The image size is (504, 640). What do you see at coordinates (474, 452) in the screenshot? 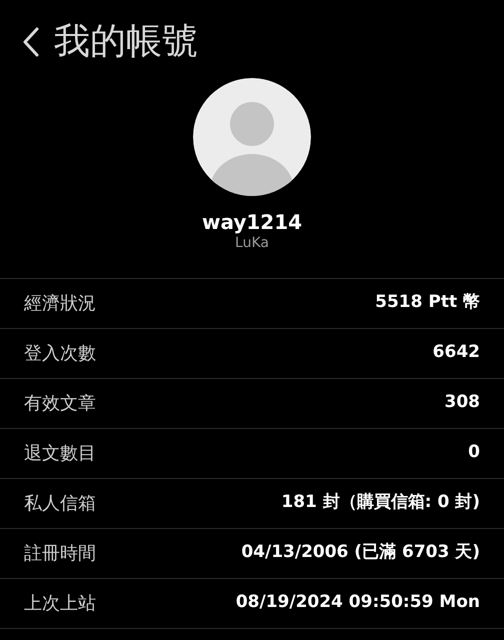
I see `row-value: 0` at bounding box center [474, 452].